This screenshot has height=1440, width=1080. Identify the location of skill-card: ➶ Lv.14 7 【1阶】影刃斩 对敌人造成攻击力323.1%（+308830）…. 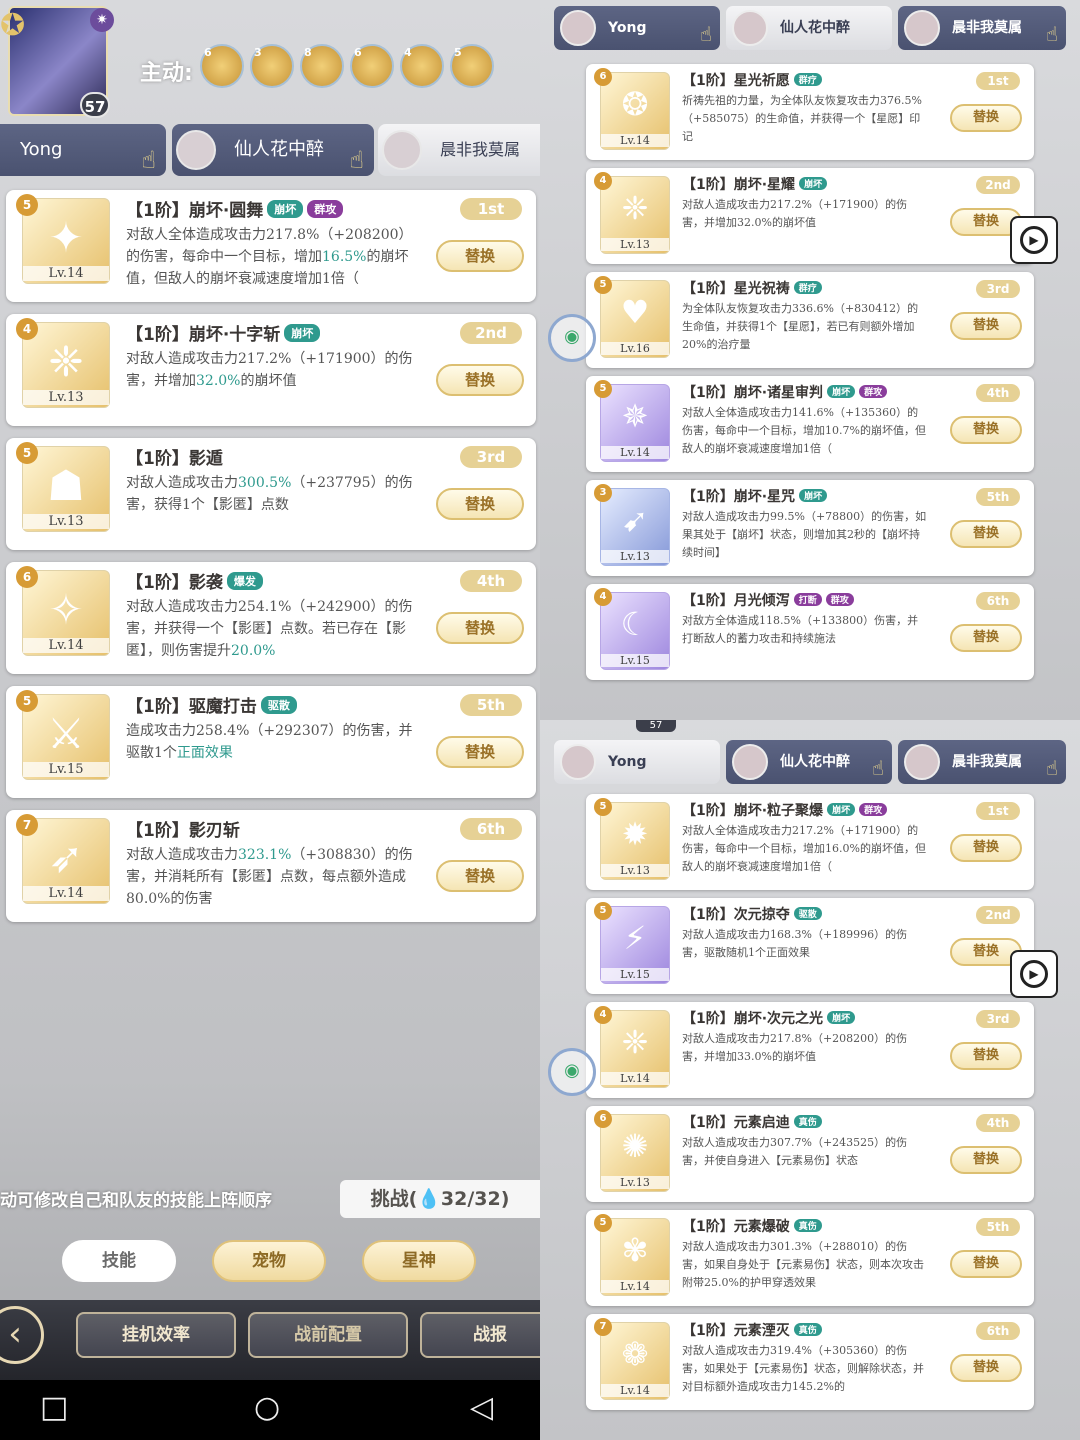
(271, 866).